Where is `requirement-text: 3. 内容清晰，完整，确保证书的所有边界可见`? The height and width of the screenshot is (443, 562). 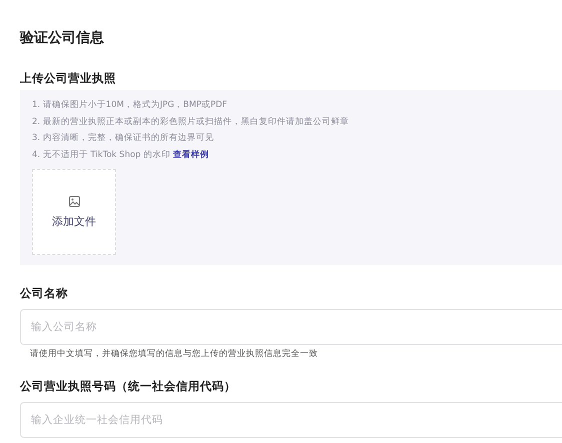 requirement-text: 3. 内容清晰，完整，确保证书的所有边界可见 is located at coordinates (123, 138).